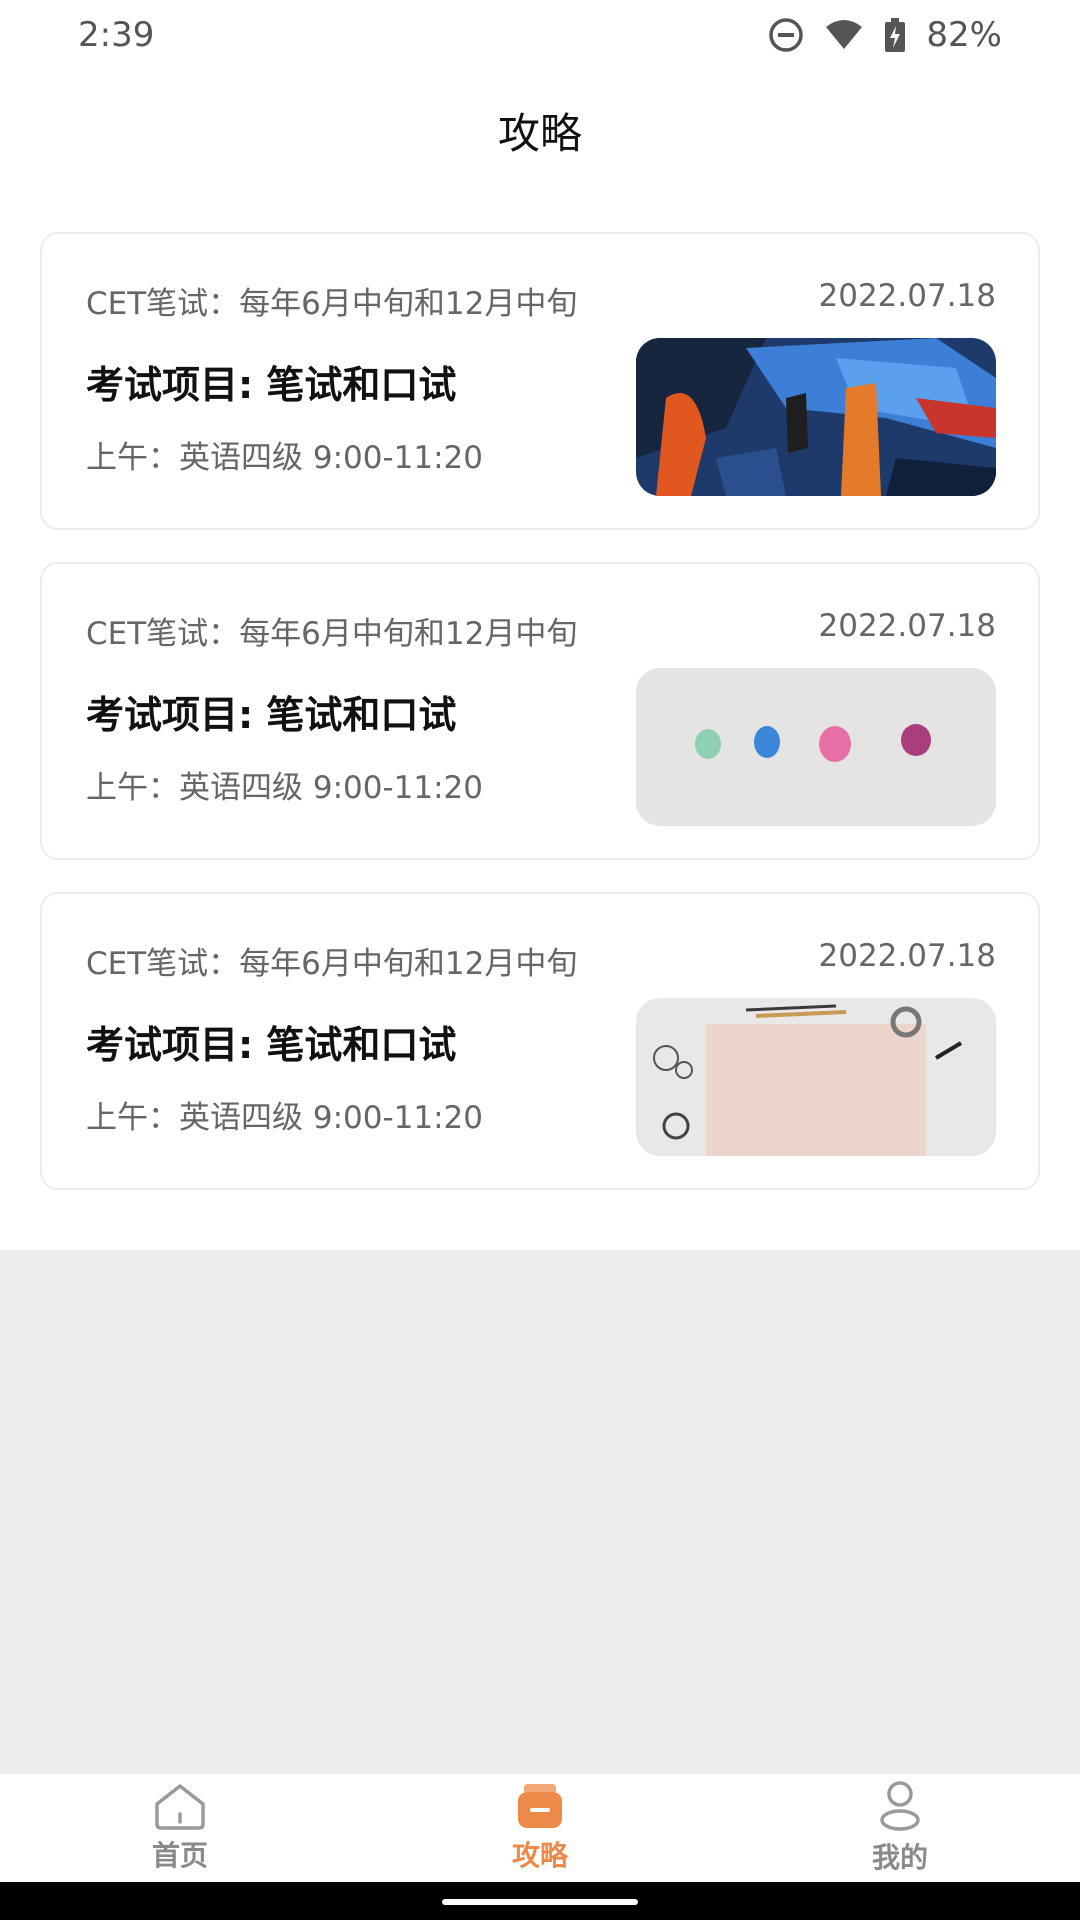 This screenshot has height=1920, width=1080. Describe the element at coordinates (844, 35) in the screenshot. I see `wifi-icon` at that location.